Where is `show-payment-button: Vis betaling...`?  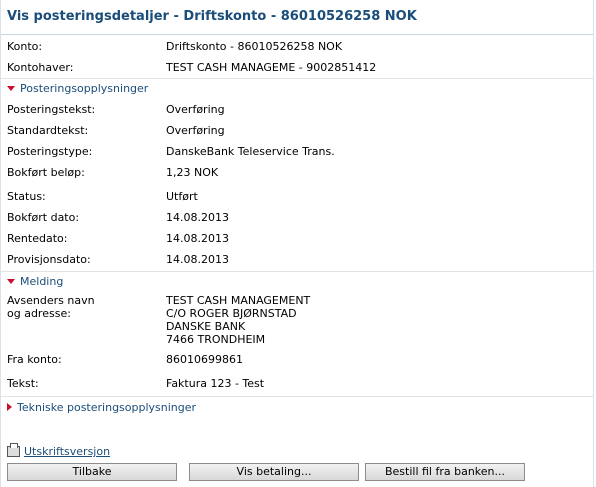 show-payment-button: Vis betaling... is located at coordinates (274, 472).